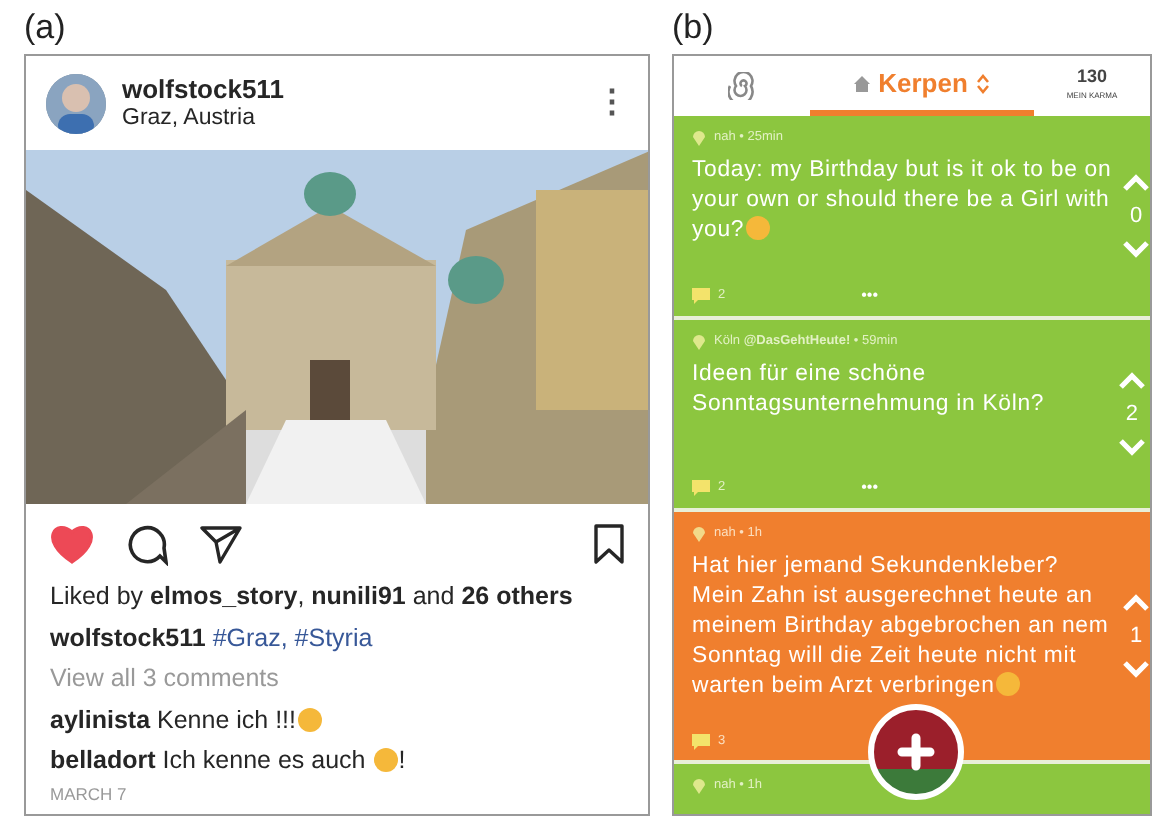 This screenshot has width=1158, height=816. I want to click on avatar, so click(76, 103).